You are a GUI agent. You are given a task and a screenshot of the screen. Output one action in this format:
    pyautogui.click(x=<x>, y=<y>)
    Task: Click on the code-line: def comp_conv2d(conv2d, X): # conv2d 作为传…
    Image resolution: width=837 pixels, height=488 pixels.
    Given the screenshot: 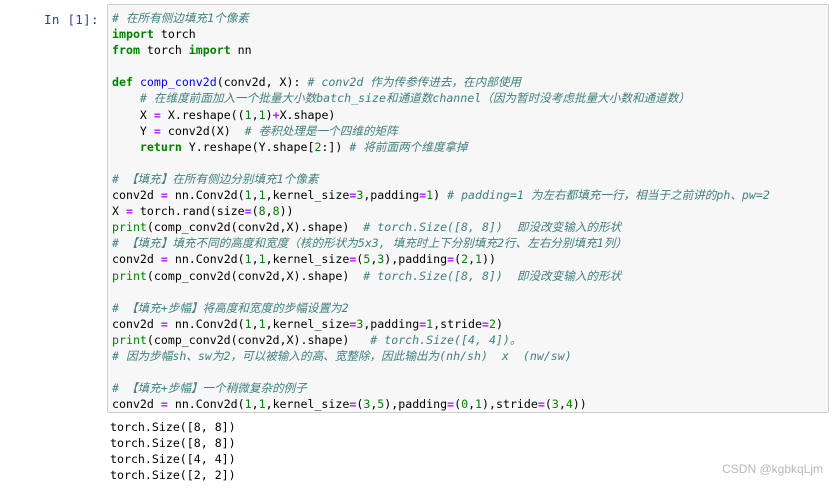 What is the action you would take?
    pyautogui.click(x=441, y=82)
    